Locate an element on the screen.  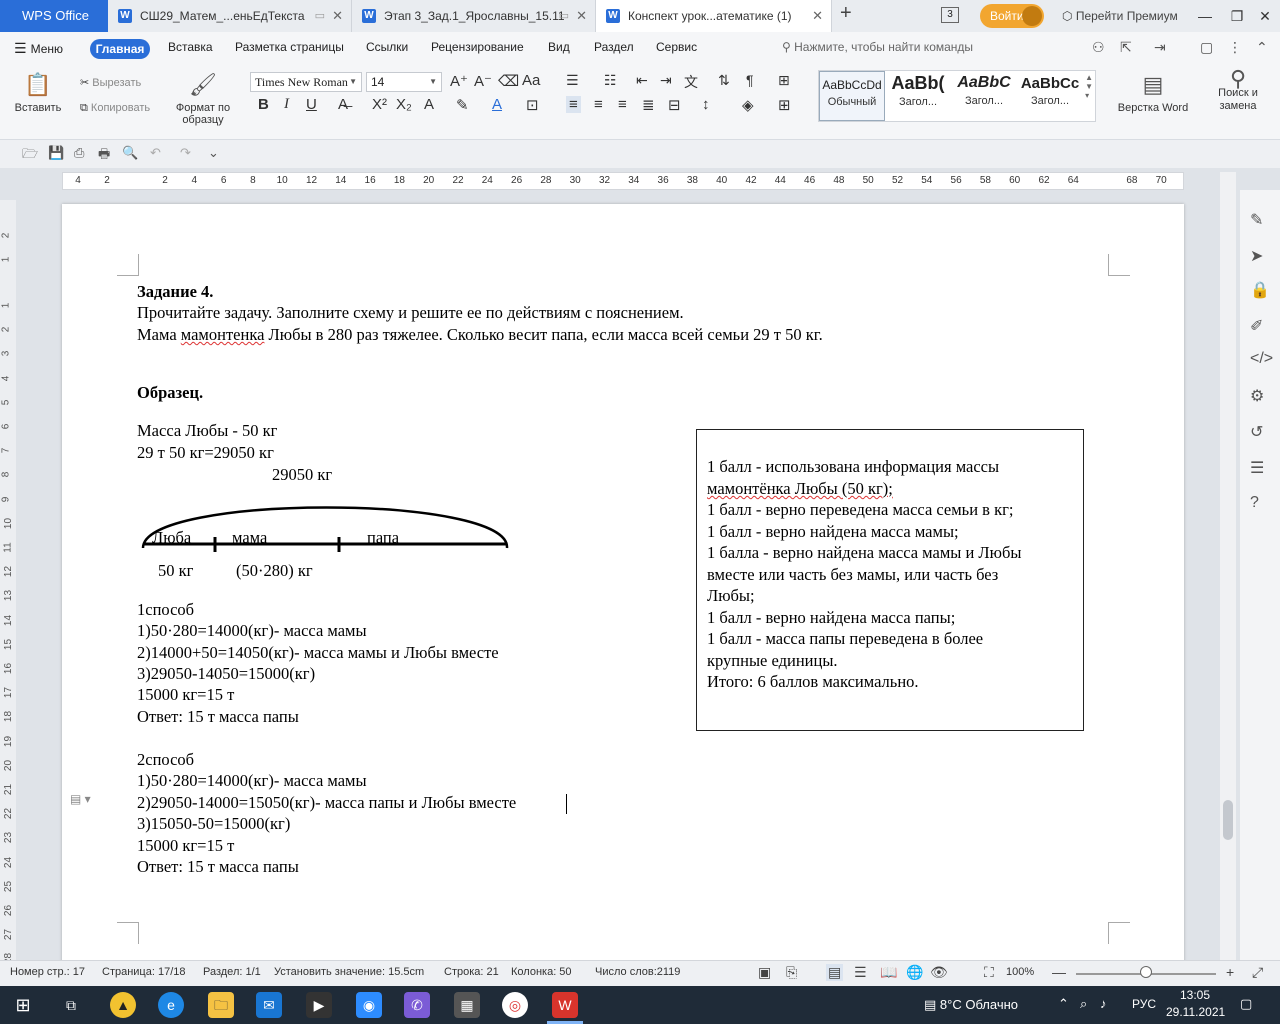
redo-icon: ↷ is located at coordinates (185, 153).